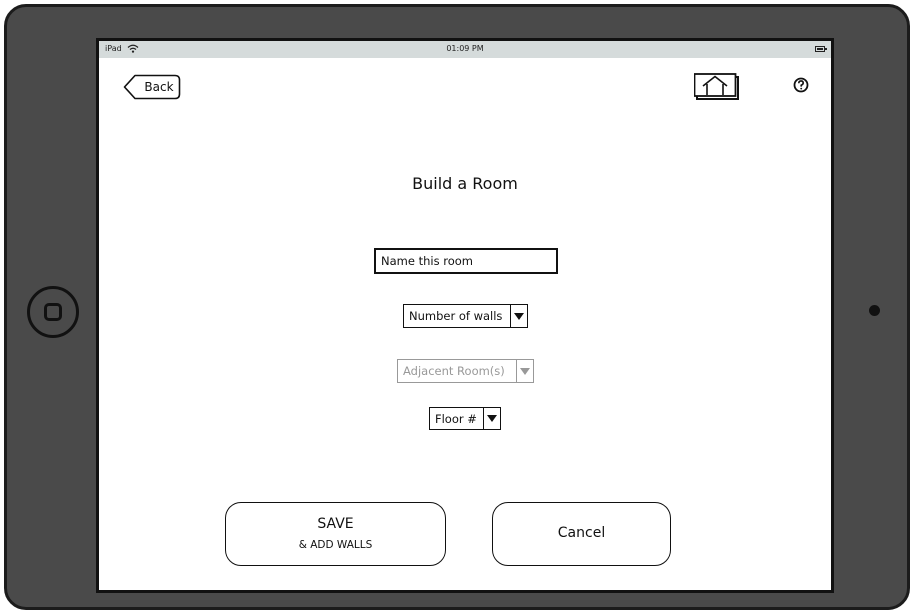 The image size is (916, 616). What do you see at coordinates (335, 524) in the screenshot?
I see `save-label: SAVE` at bounding box center [335, 524].